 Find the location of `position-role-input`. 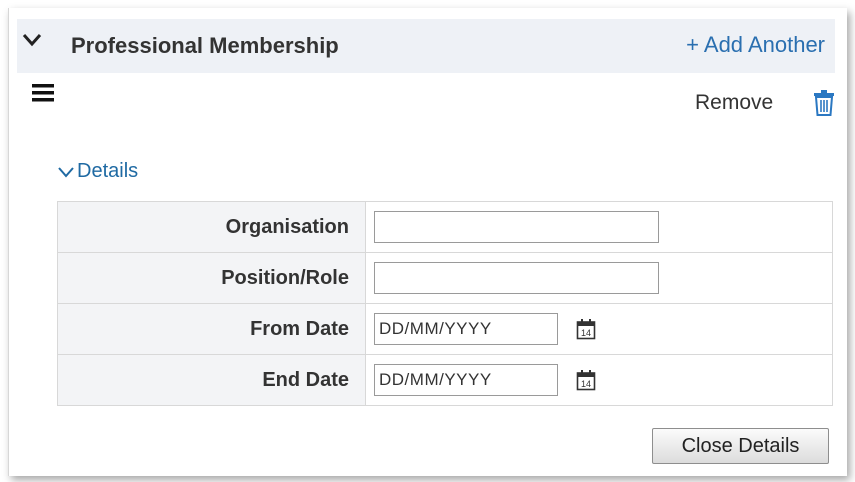

position-role-input is located at coordinates (516, 278).